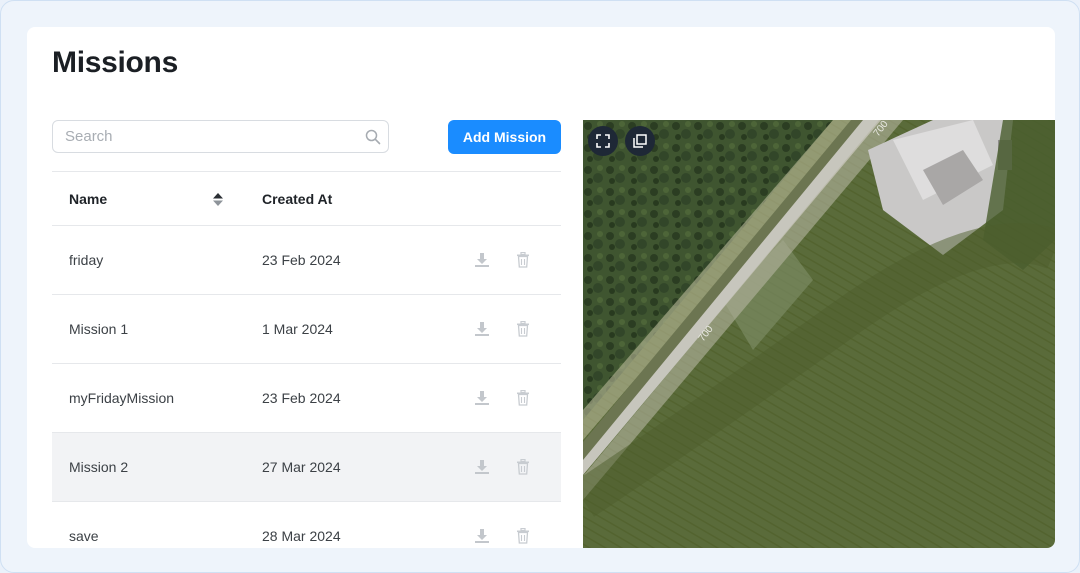  I want to click on fullscreen-icon, so click(603, 141).